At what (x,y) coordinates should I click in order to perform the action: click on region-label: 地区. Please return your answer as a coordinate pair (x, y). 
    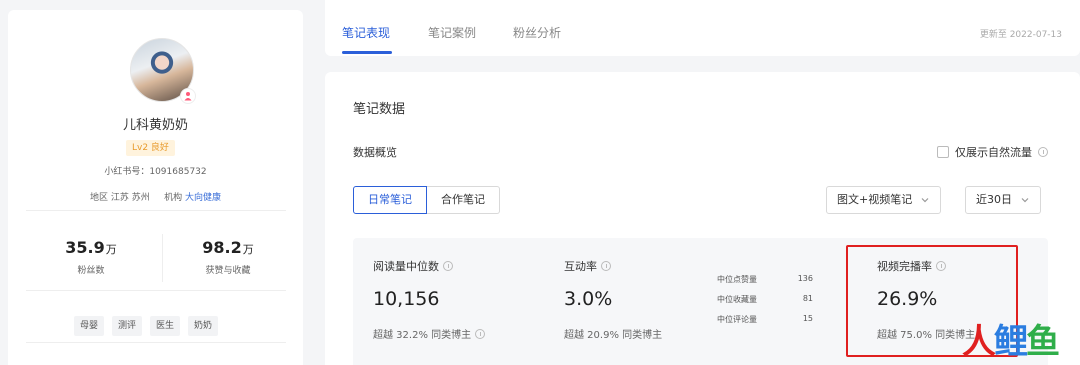
    Looking at the image, I should click on (99, 198).